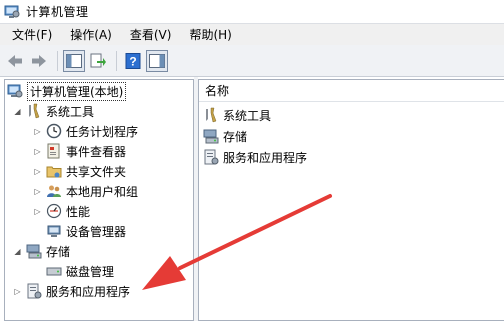  Describe the element at coordinates (210, 34) in the screenshot. I see `menu-help: 帮助(H)` at that location.